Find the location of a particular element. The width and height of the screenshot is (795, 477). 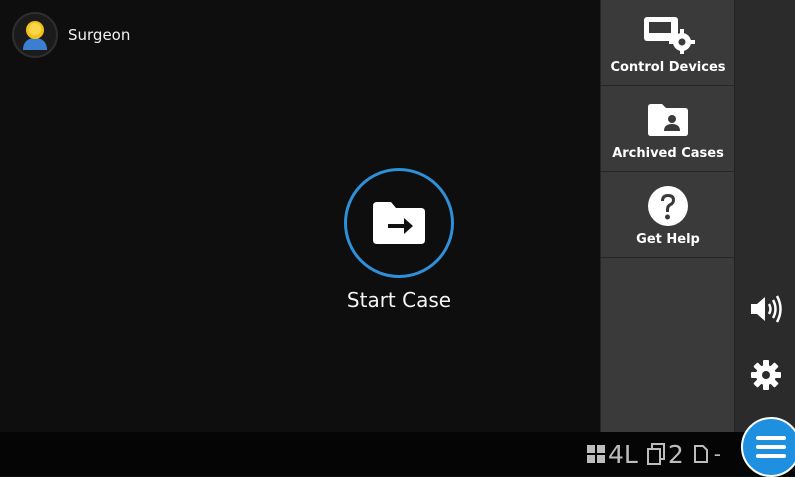

settings-button is located at coordinates (766, 375).